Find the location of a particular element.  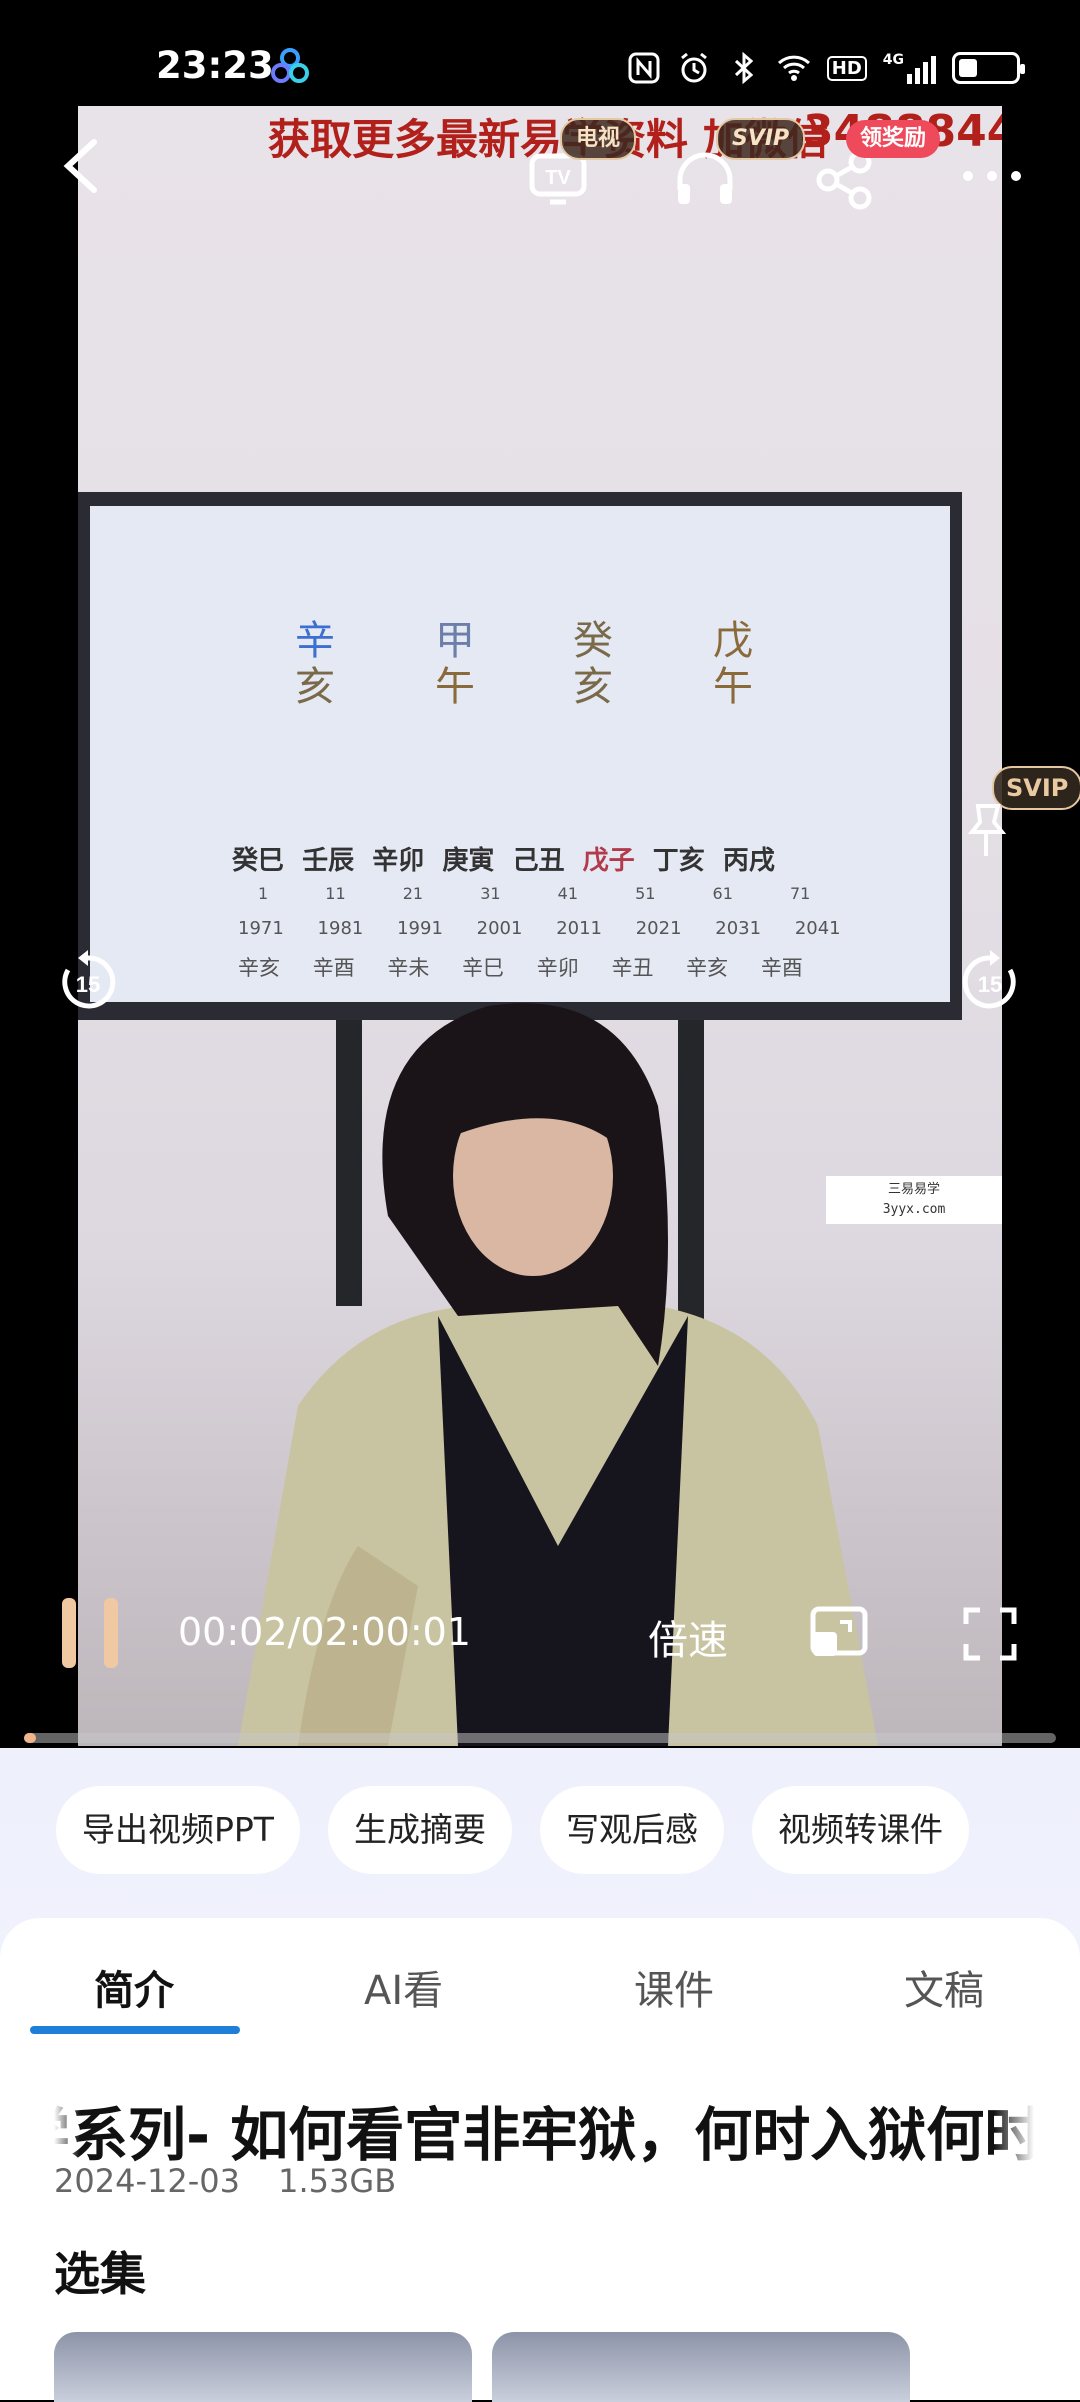

svg-text: TV is located at coordinates (558, 178).